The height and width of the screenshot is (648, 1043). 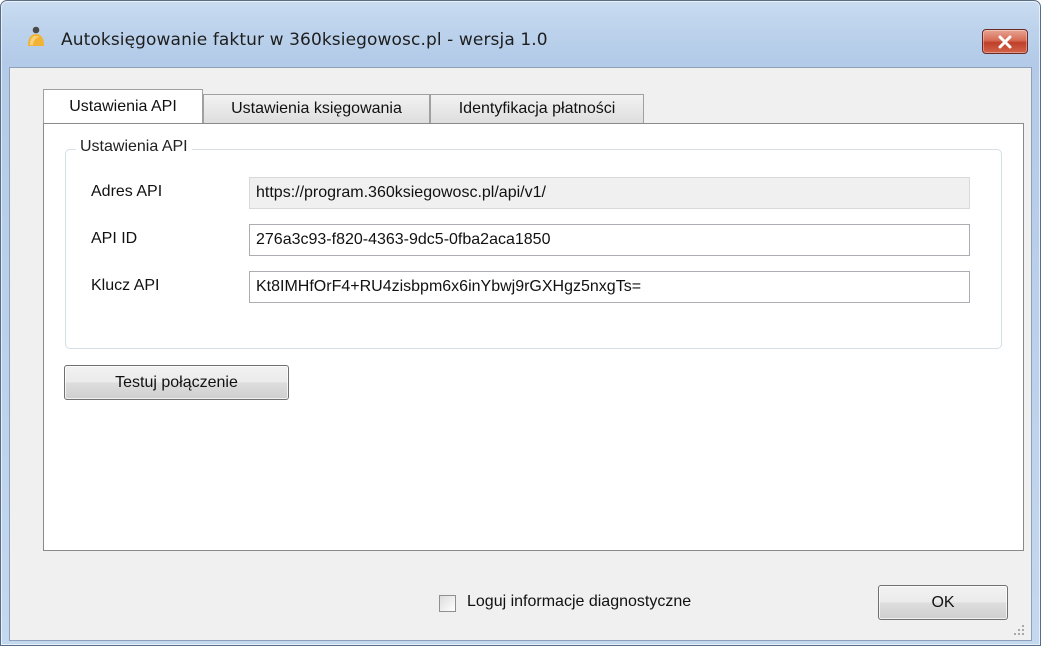 I want to click on test-connection-button: Testuj połączenie, so click(x=176, y=382).